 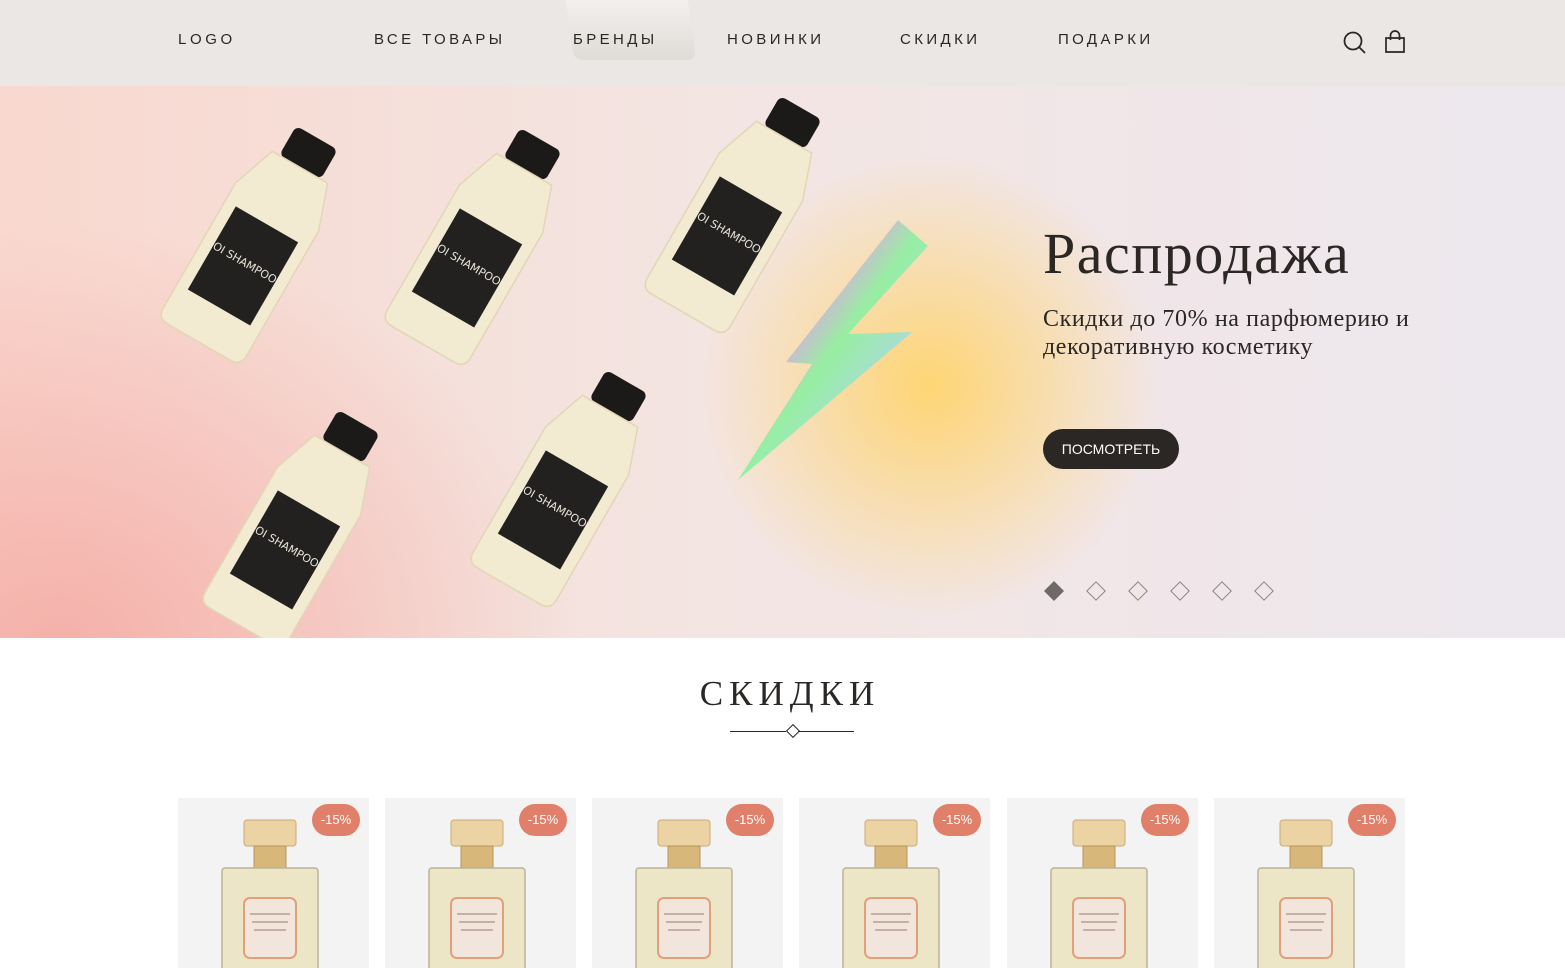 I want to click on lightning-bolt-icon, so click(x=833, y=350).